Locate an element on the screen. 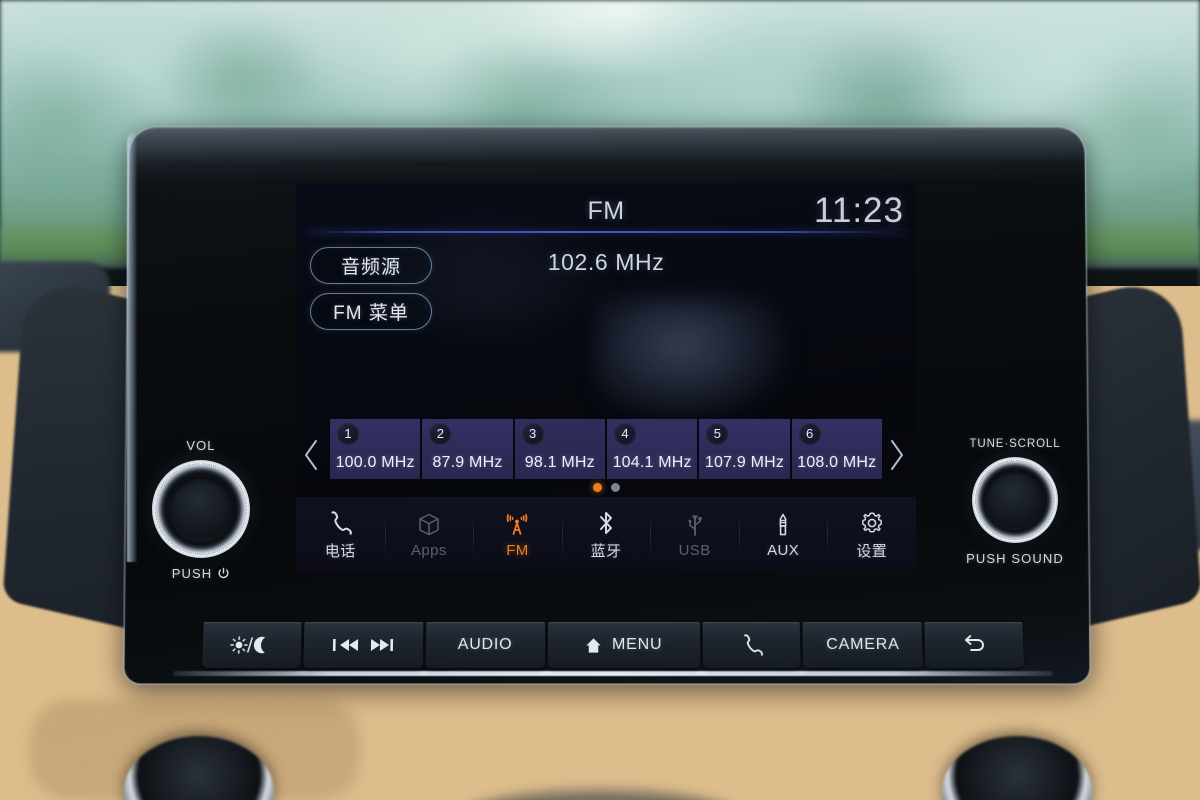  nav-item-bluetooth: 蓝牙 is located at coordinates (606, 535).